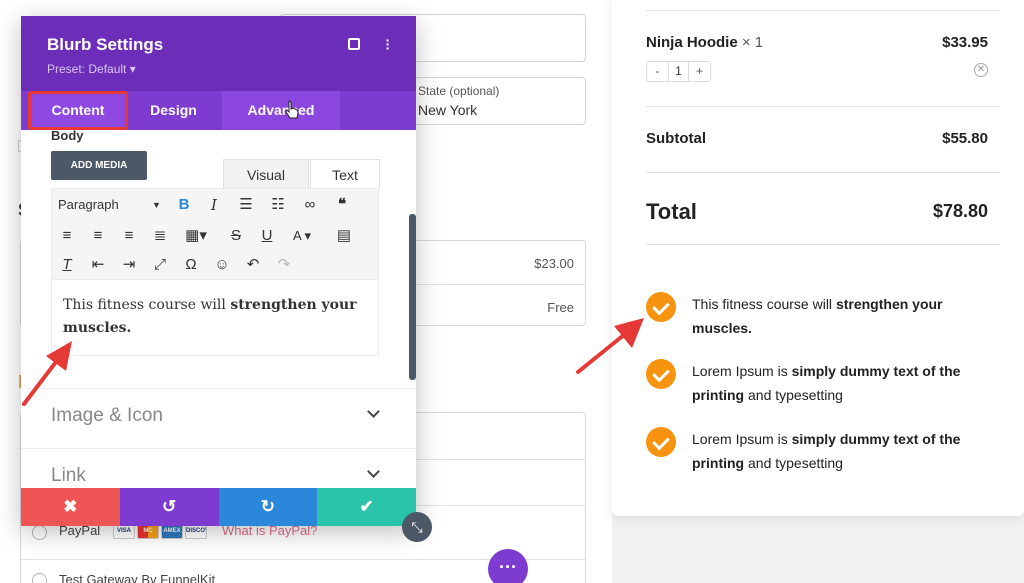 The image size is (1024, 583). I want to click on state-value: New York, so click(448, 110).